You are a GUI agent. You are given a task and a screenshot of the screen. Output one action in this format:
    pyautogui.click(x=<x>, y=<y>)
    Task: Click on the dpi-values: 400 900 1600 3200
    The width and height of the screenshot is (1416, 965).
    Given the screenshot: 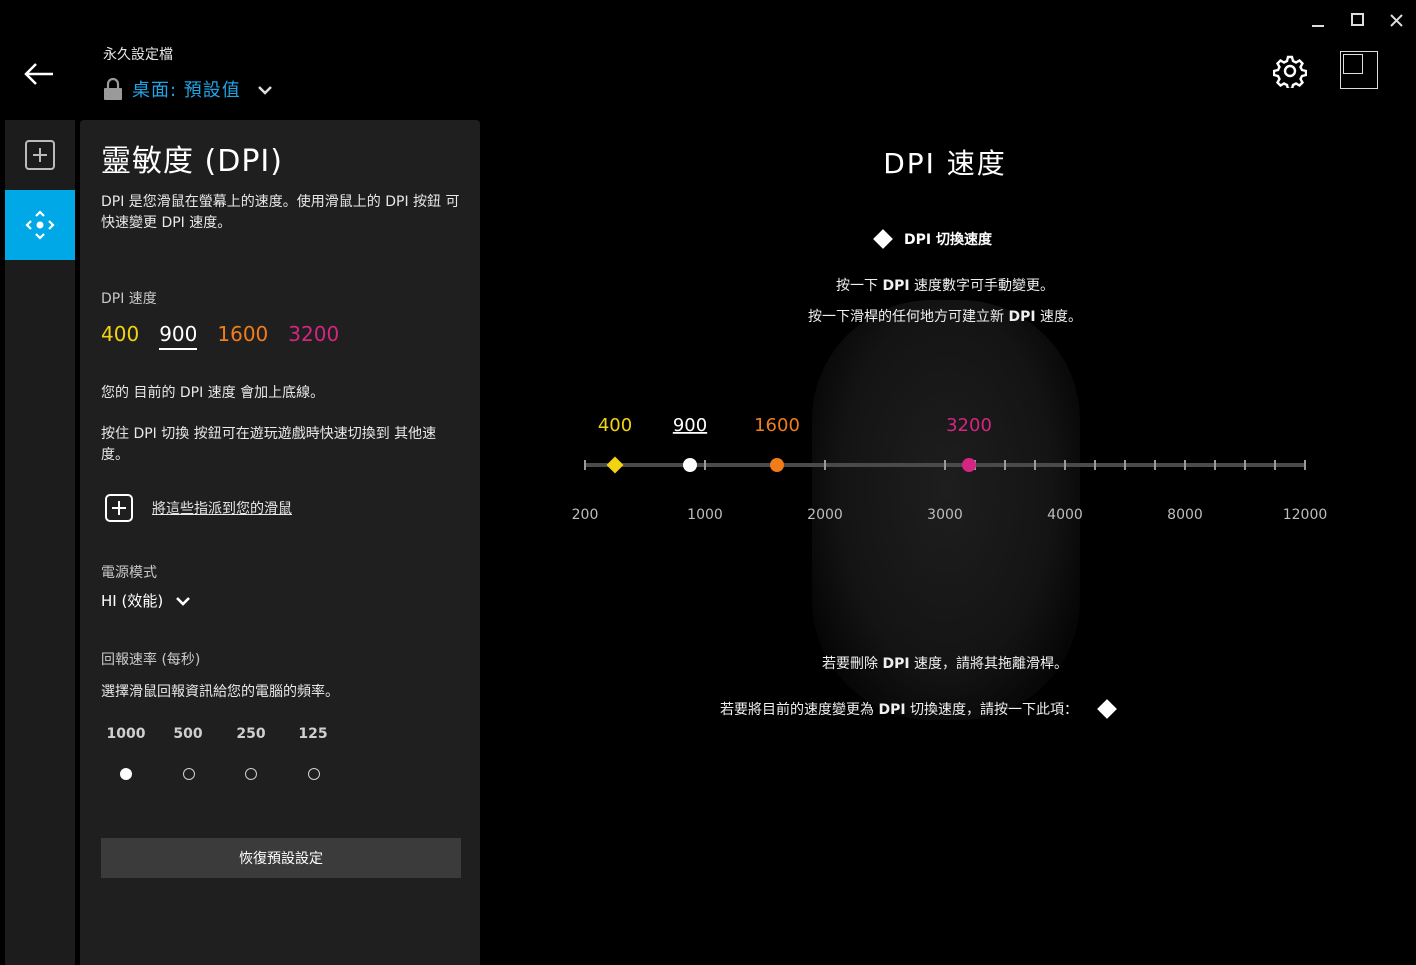 What is the action you would take?
    pyautogui.click(x=230, y=336)
    